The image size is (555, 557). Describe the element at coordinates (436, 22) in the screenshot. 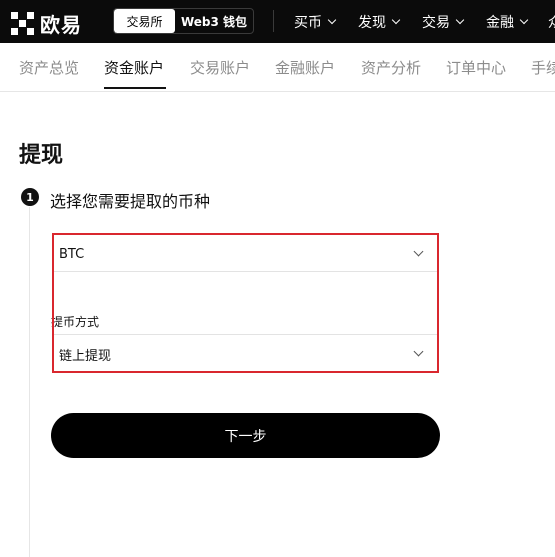

I see `nav-label: 交易` at that location.